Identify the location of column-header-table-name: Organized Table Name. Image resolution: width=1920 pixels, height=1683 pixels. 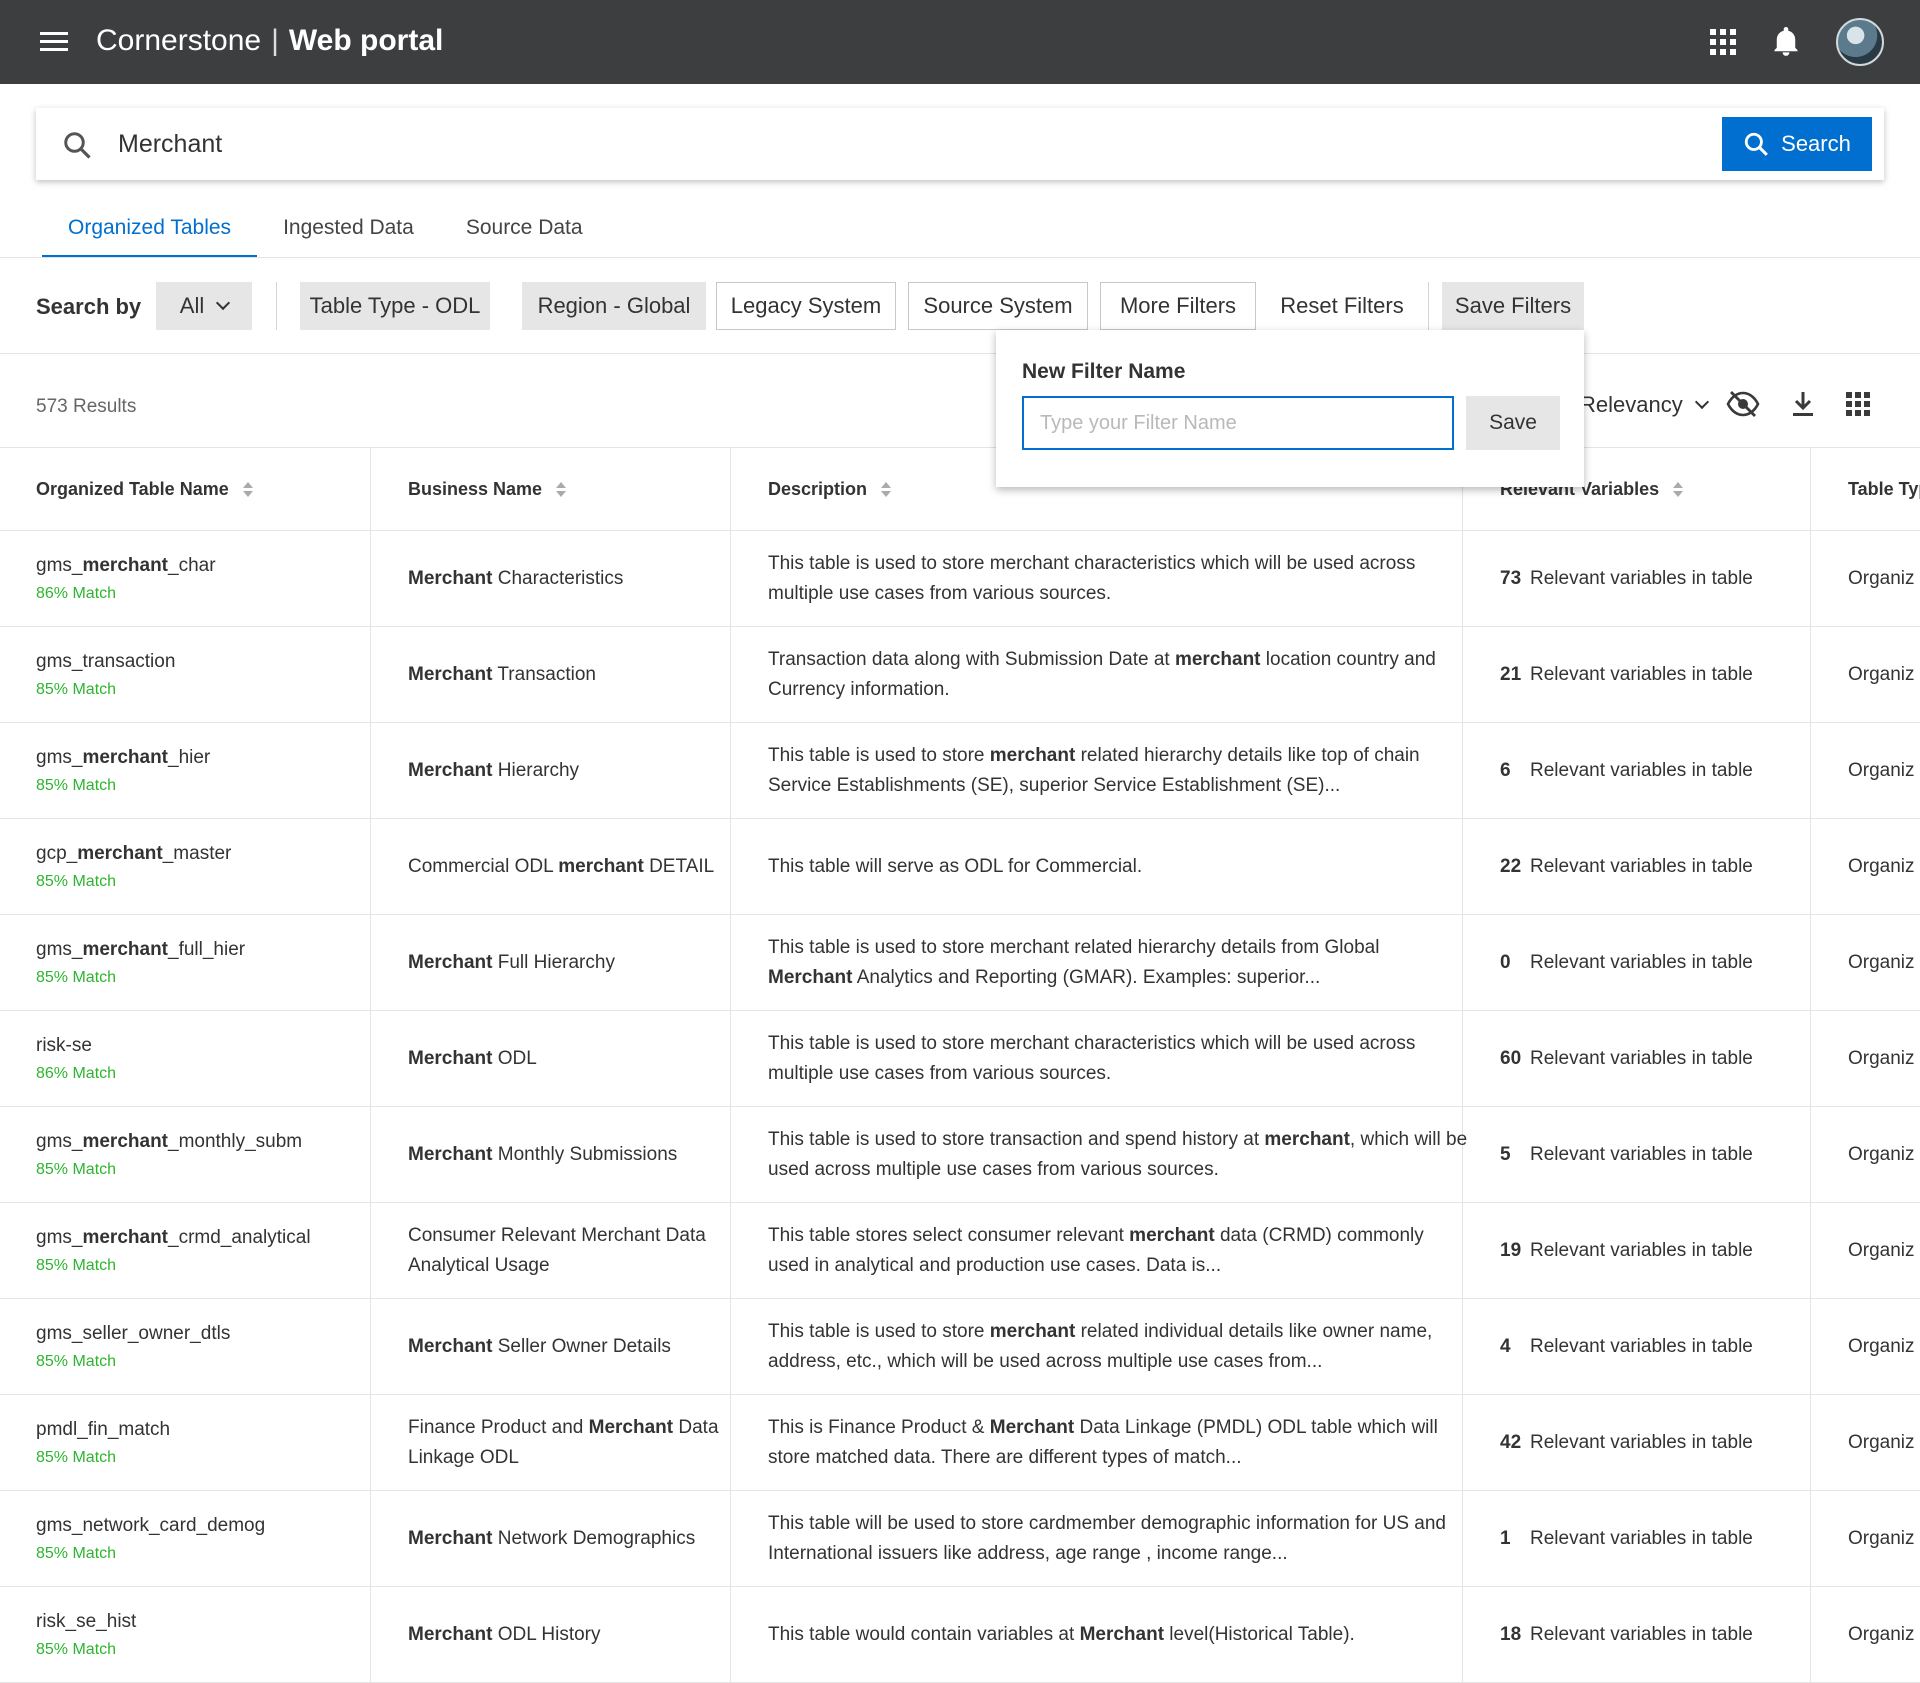
(144, 489).